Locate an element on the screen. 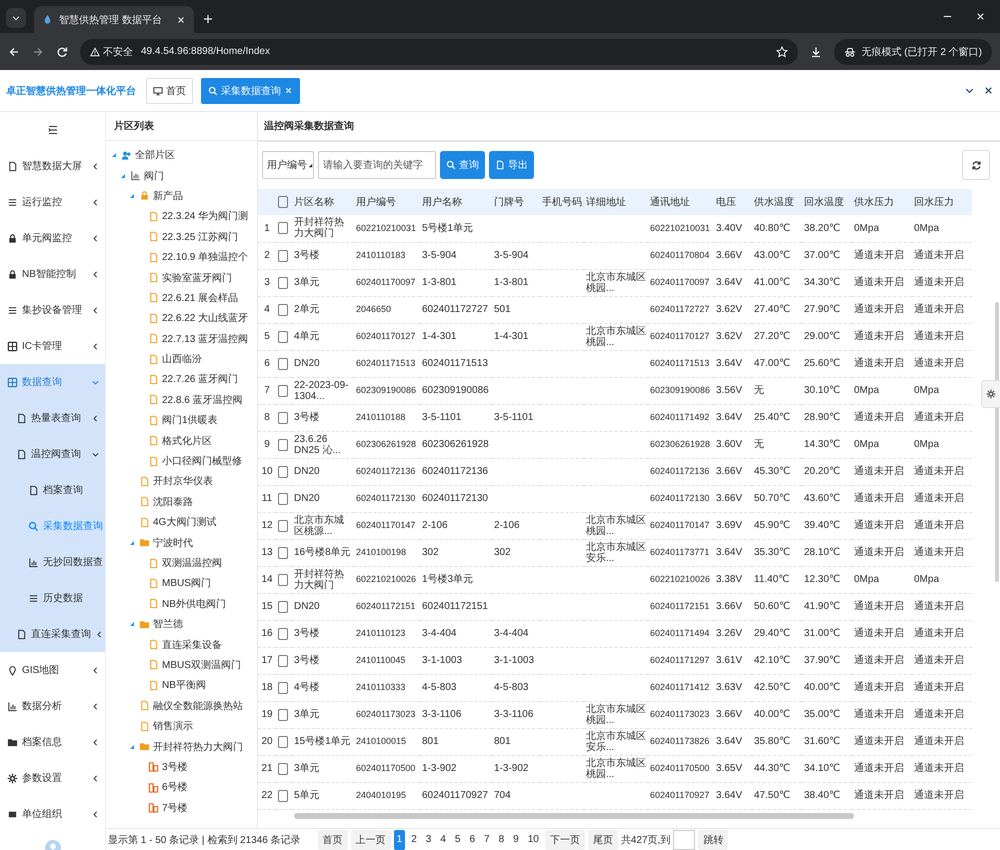  page-nav-button: 首页 is located at coordinates (333, 840).